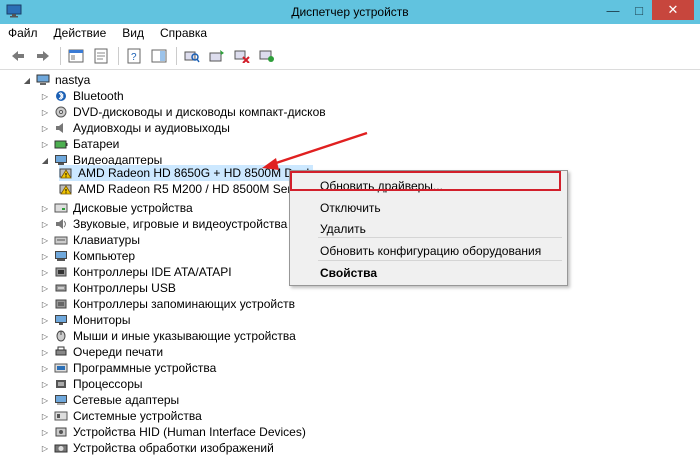  Describe the element at coordinates (80, 33) in the screenshot. I see `menu-action: Действие` at that location.